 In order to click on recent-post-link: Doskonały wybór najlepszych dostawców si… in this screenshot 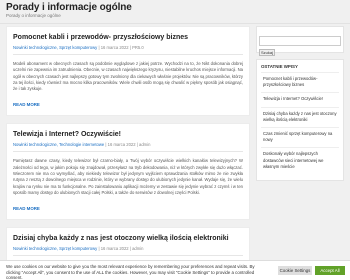, I will do `click(300, 160)`.